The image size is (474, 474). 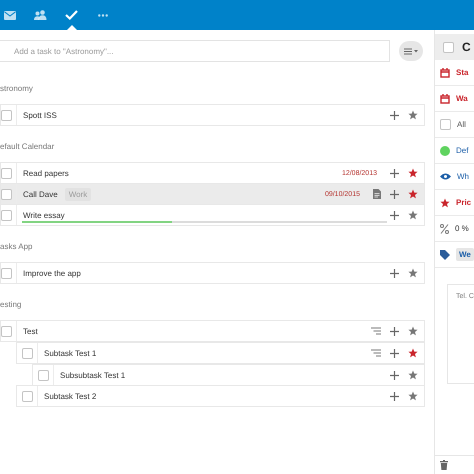 What do you see at coordinates (445, 176) in the screenshot?
I see `eye-icon` at bounding box center [445, 176].